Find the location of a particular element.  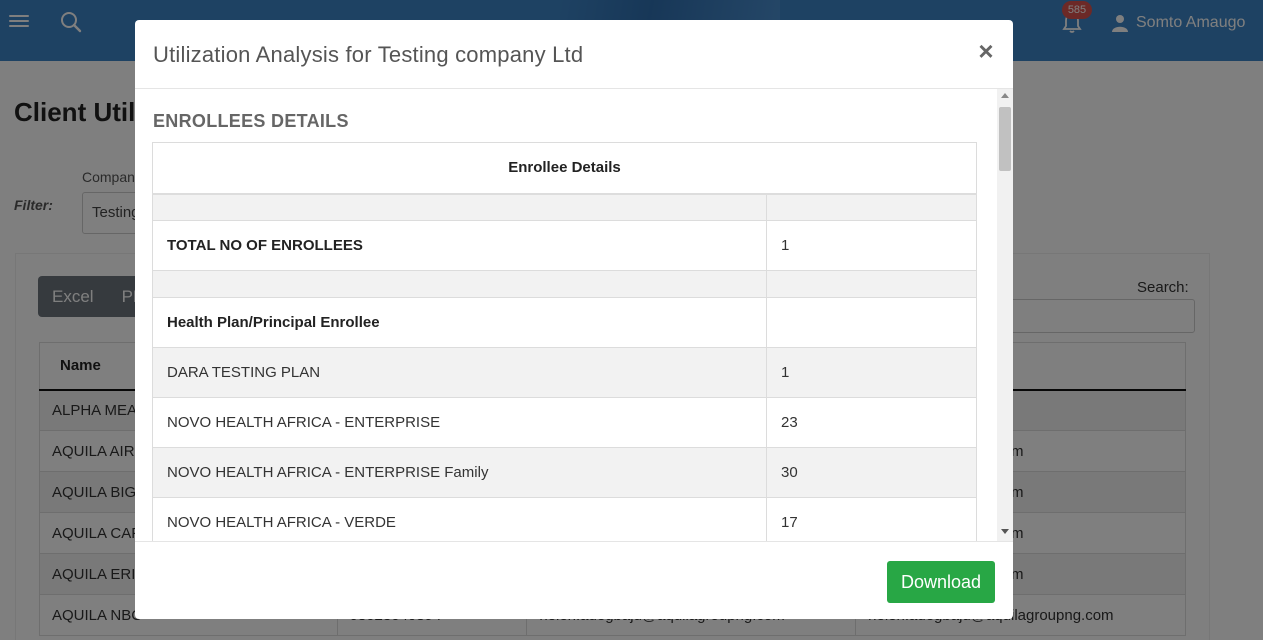

modal-scrollbar is located at coordinates (1005, 315).